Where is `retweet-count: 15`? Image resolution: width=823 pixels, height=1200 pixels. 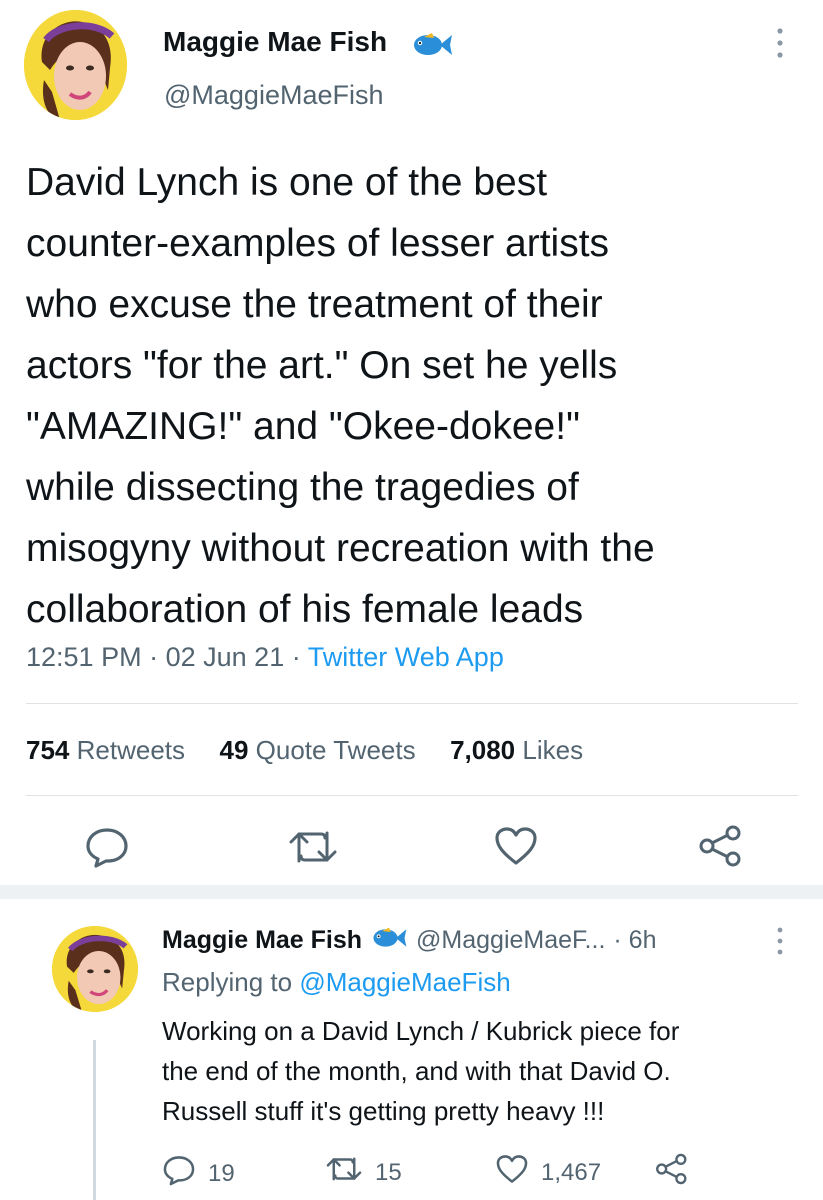 retweet-count: 15 is located at coordinates (388, 1172).